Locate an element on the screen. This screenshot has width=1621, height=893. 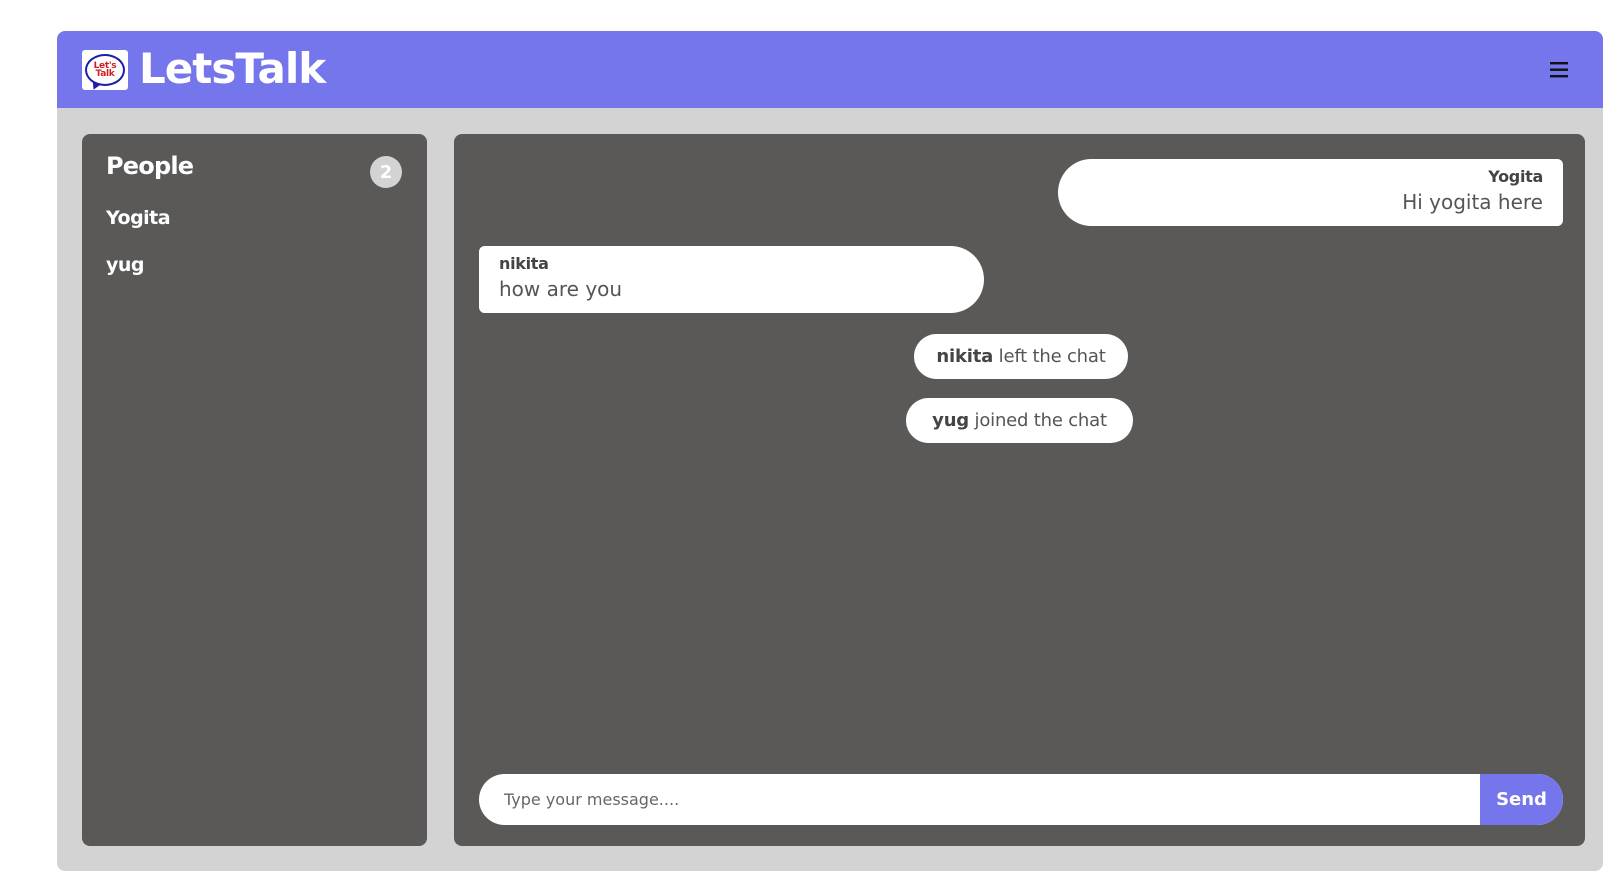
message-text: Hi yogita here is located at coordinates (1472, 202).